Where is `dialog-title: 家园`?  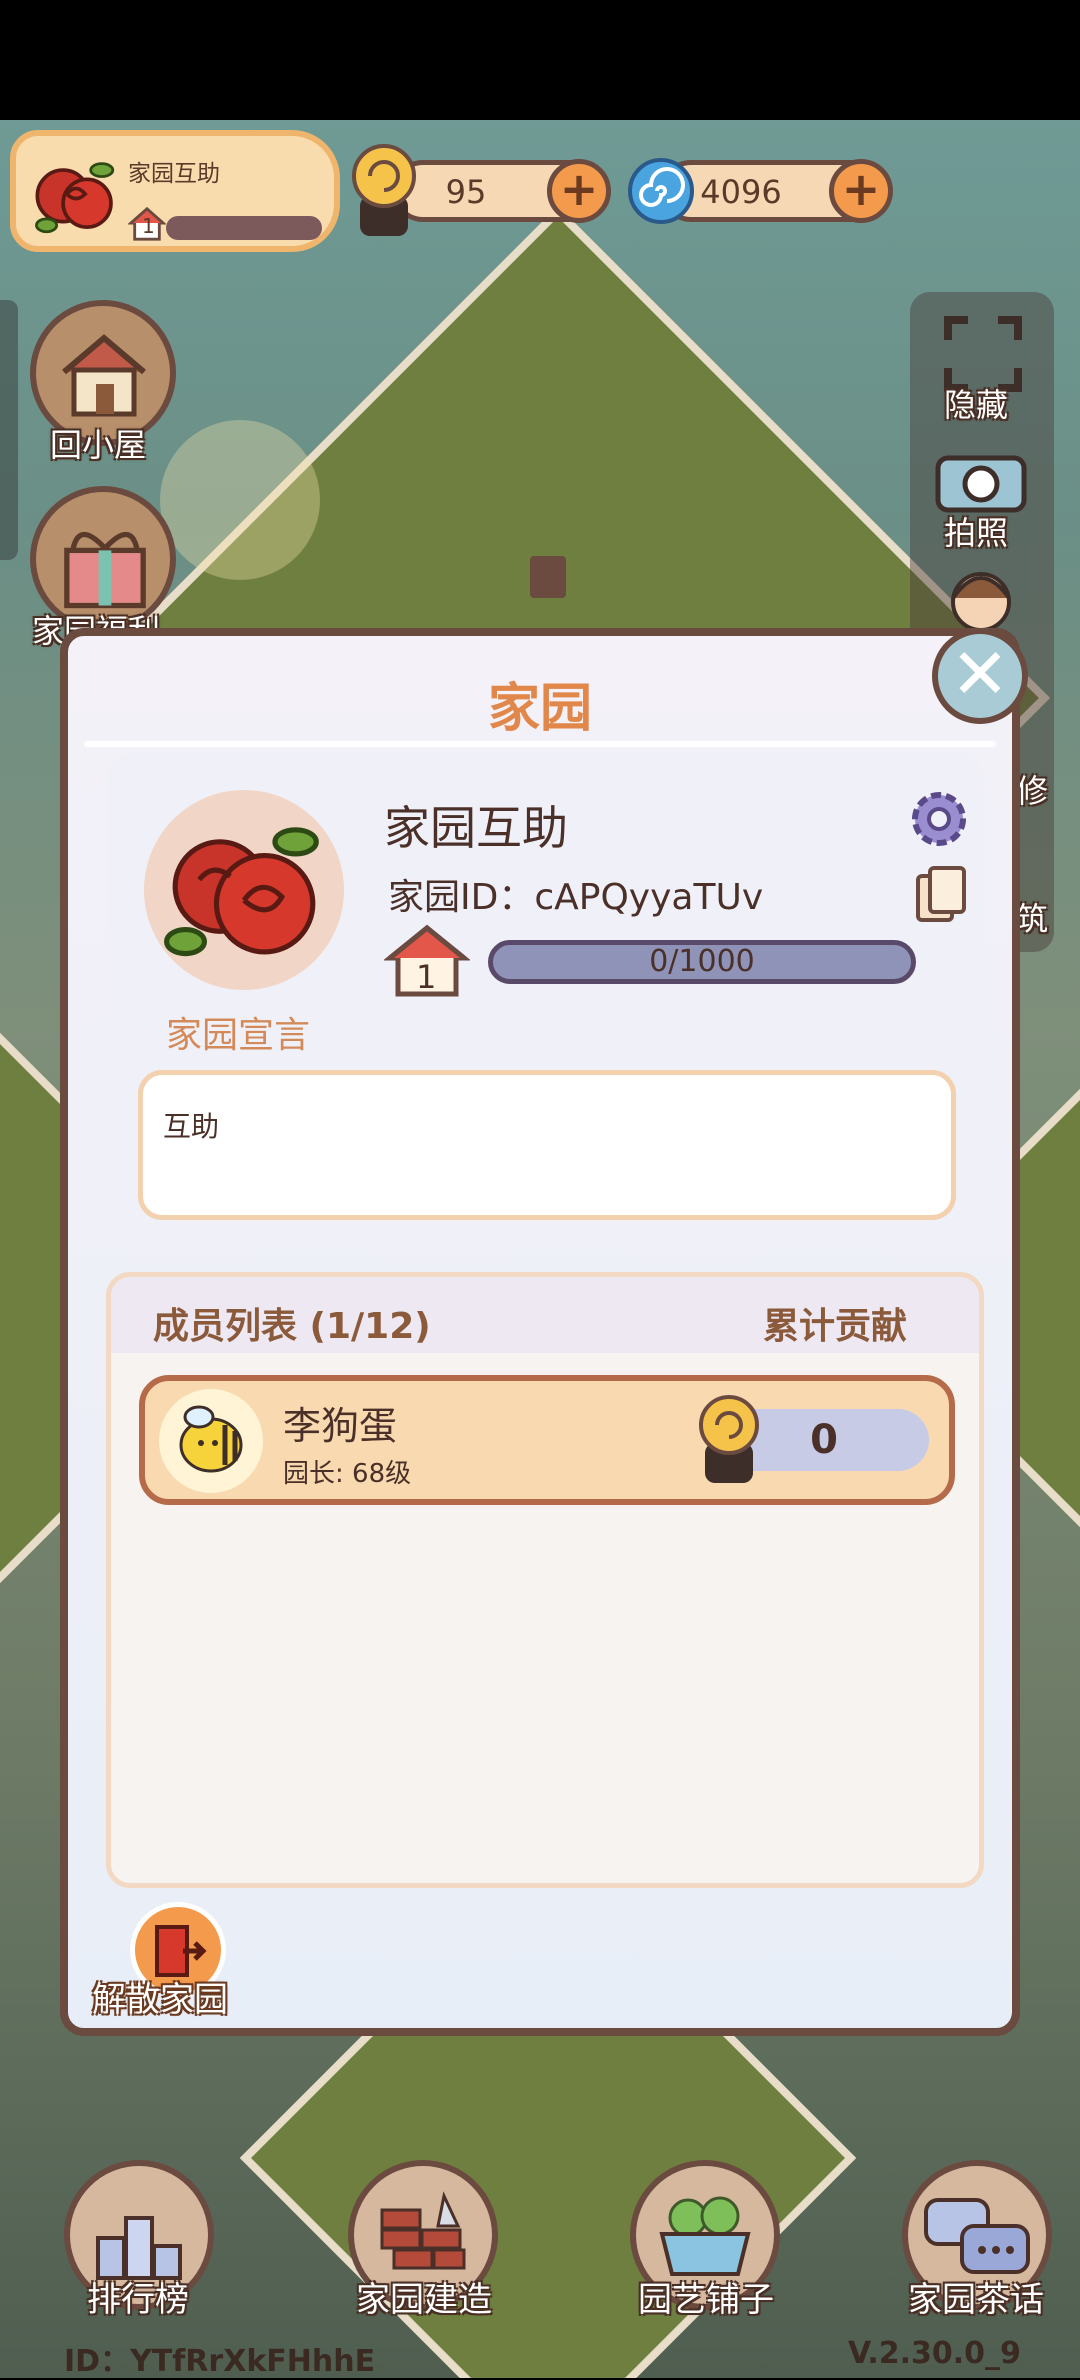 dialog-title: 家园 is located at coordinates (539, 709).